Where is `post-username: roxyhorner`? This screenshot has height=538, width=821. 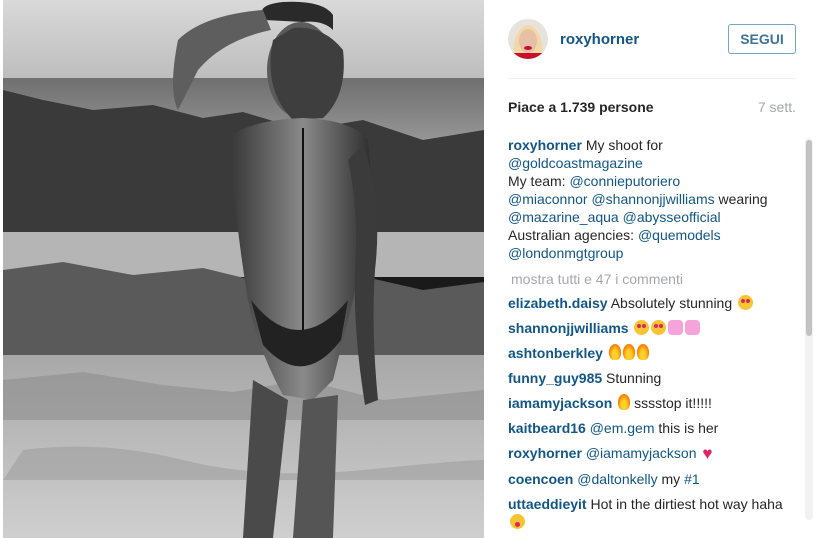 post-username: roxyhorner is located at coordinates (599, 39).